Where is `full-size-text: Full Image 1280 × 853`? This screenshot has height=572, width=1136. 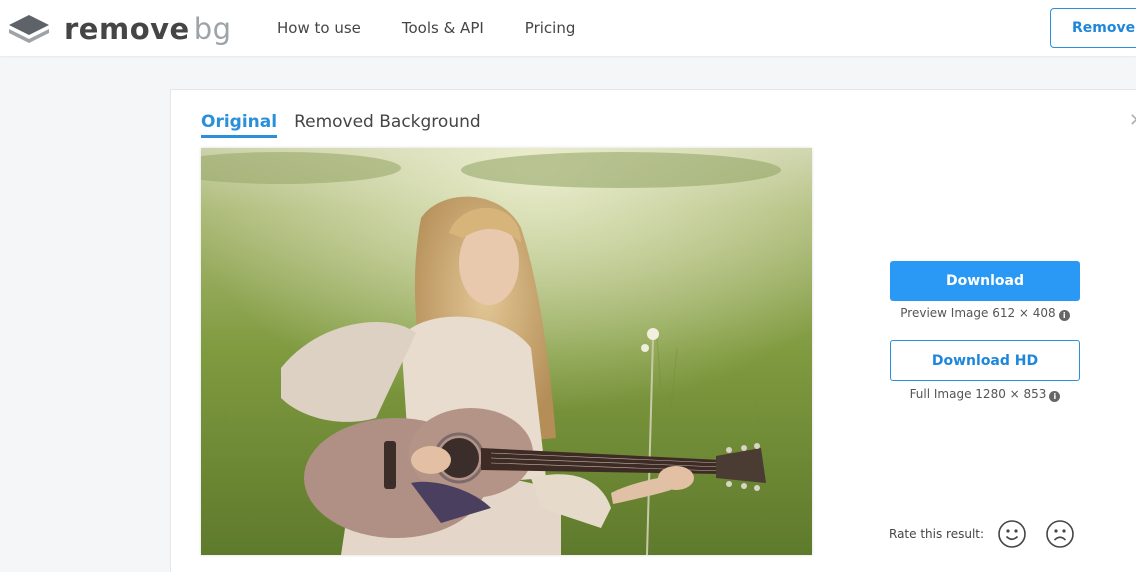
full-size-text: Full Image 1280 × 853 is located at coordinates (978, 394).